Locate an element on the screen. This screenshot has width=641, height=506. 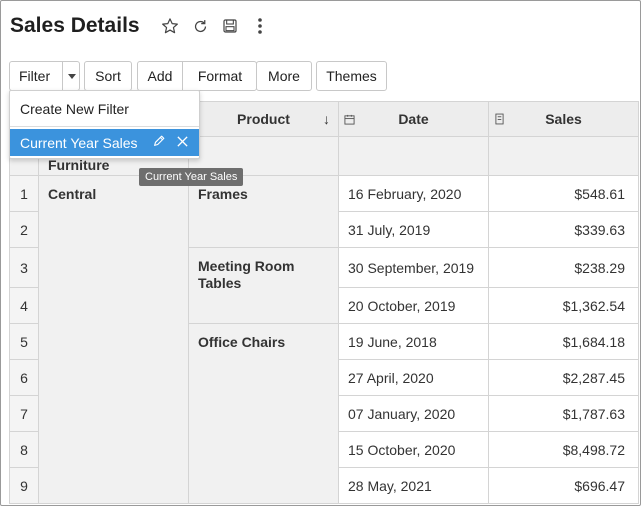
product-header-label: Product is located at coordinates (263, 119).